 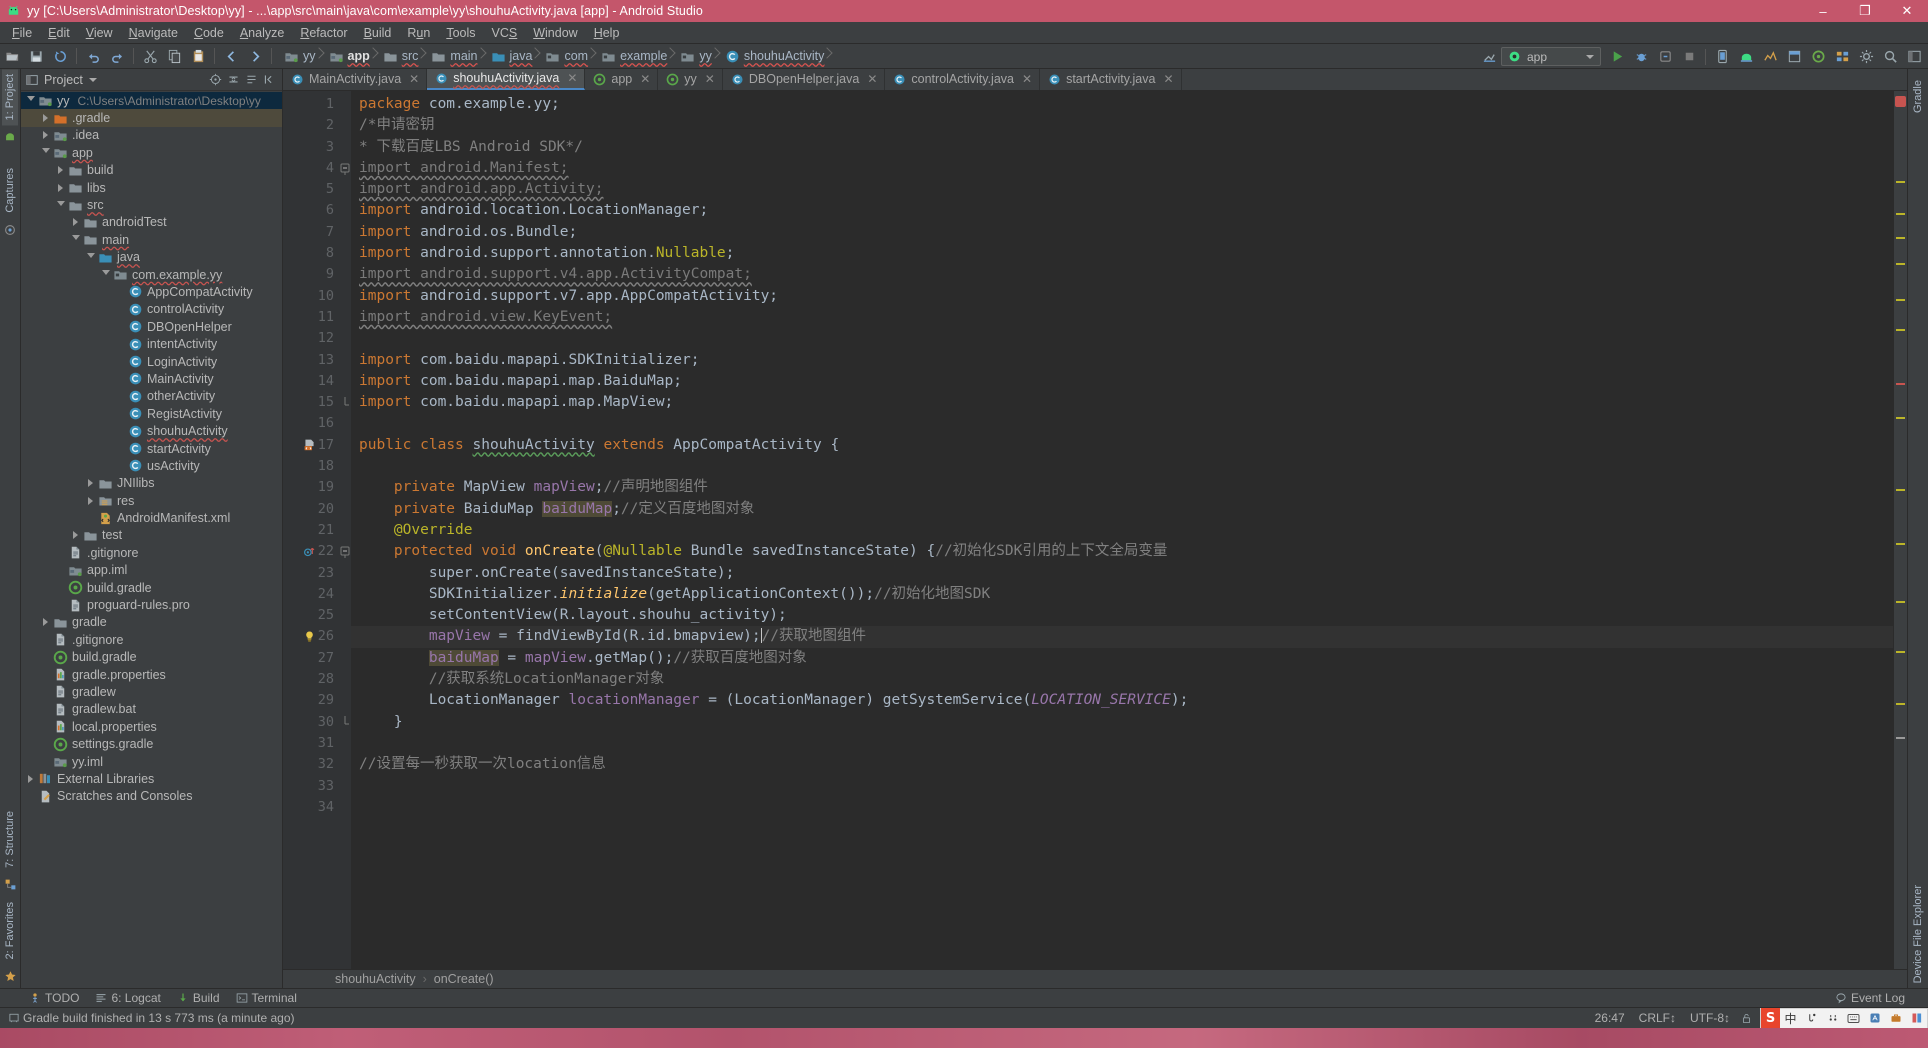 I want to click on code-line: import com.baidu.mapapi.SDKInitializer;, so click(x=1122, y=360).